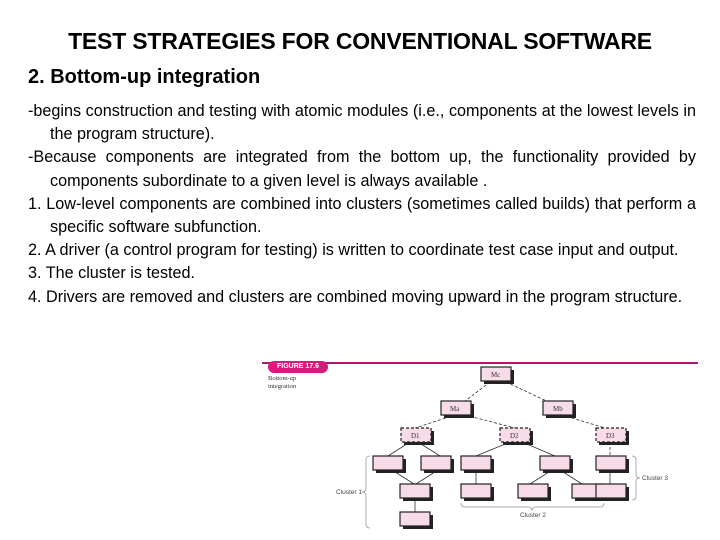 This screenshot has width=720, height=540. I want to click on figure-caption: Bottom-up integration, so click(282, 383).